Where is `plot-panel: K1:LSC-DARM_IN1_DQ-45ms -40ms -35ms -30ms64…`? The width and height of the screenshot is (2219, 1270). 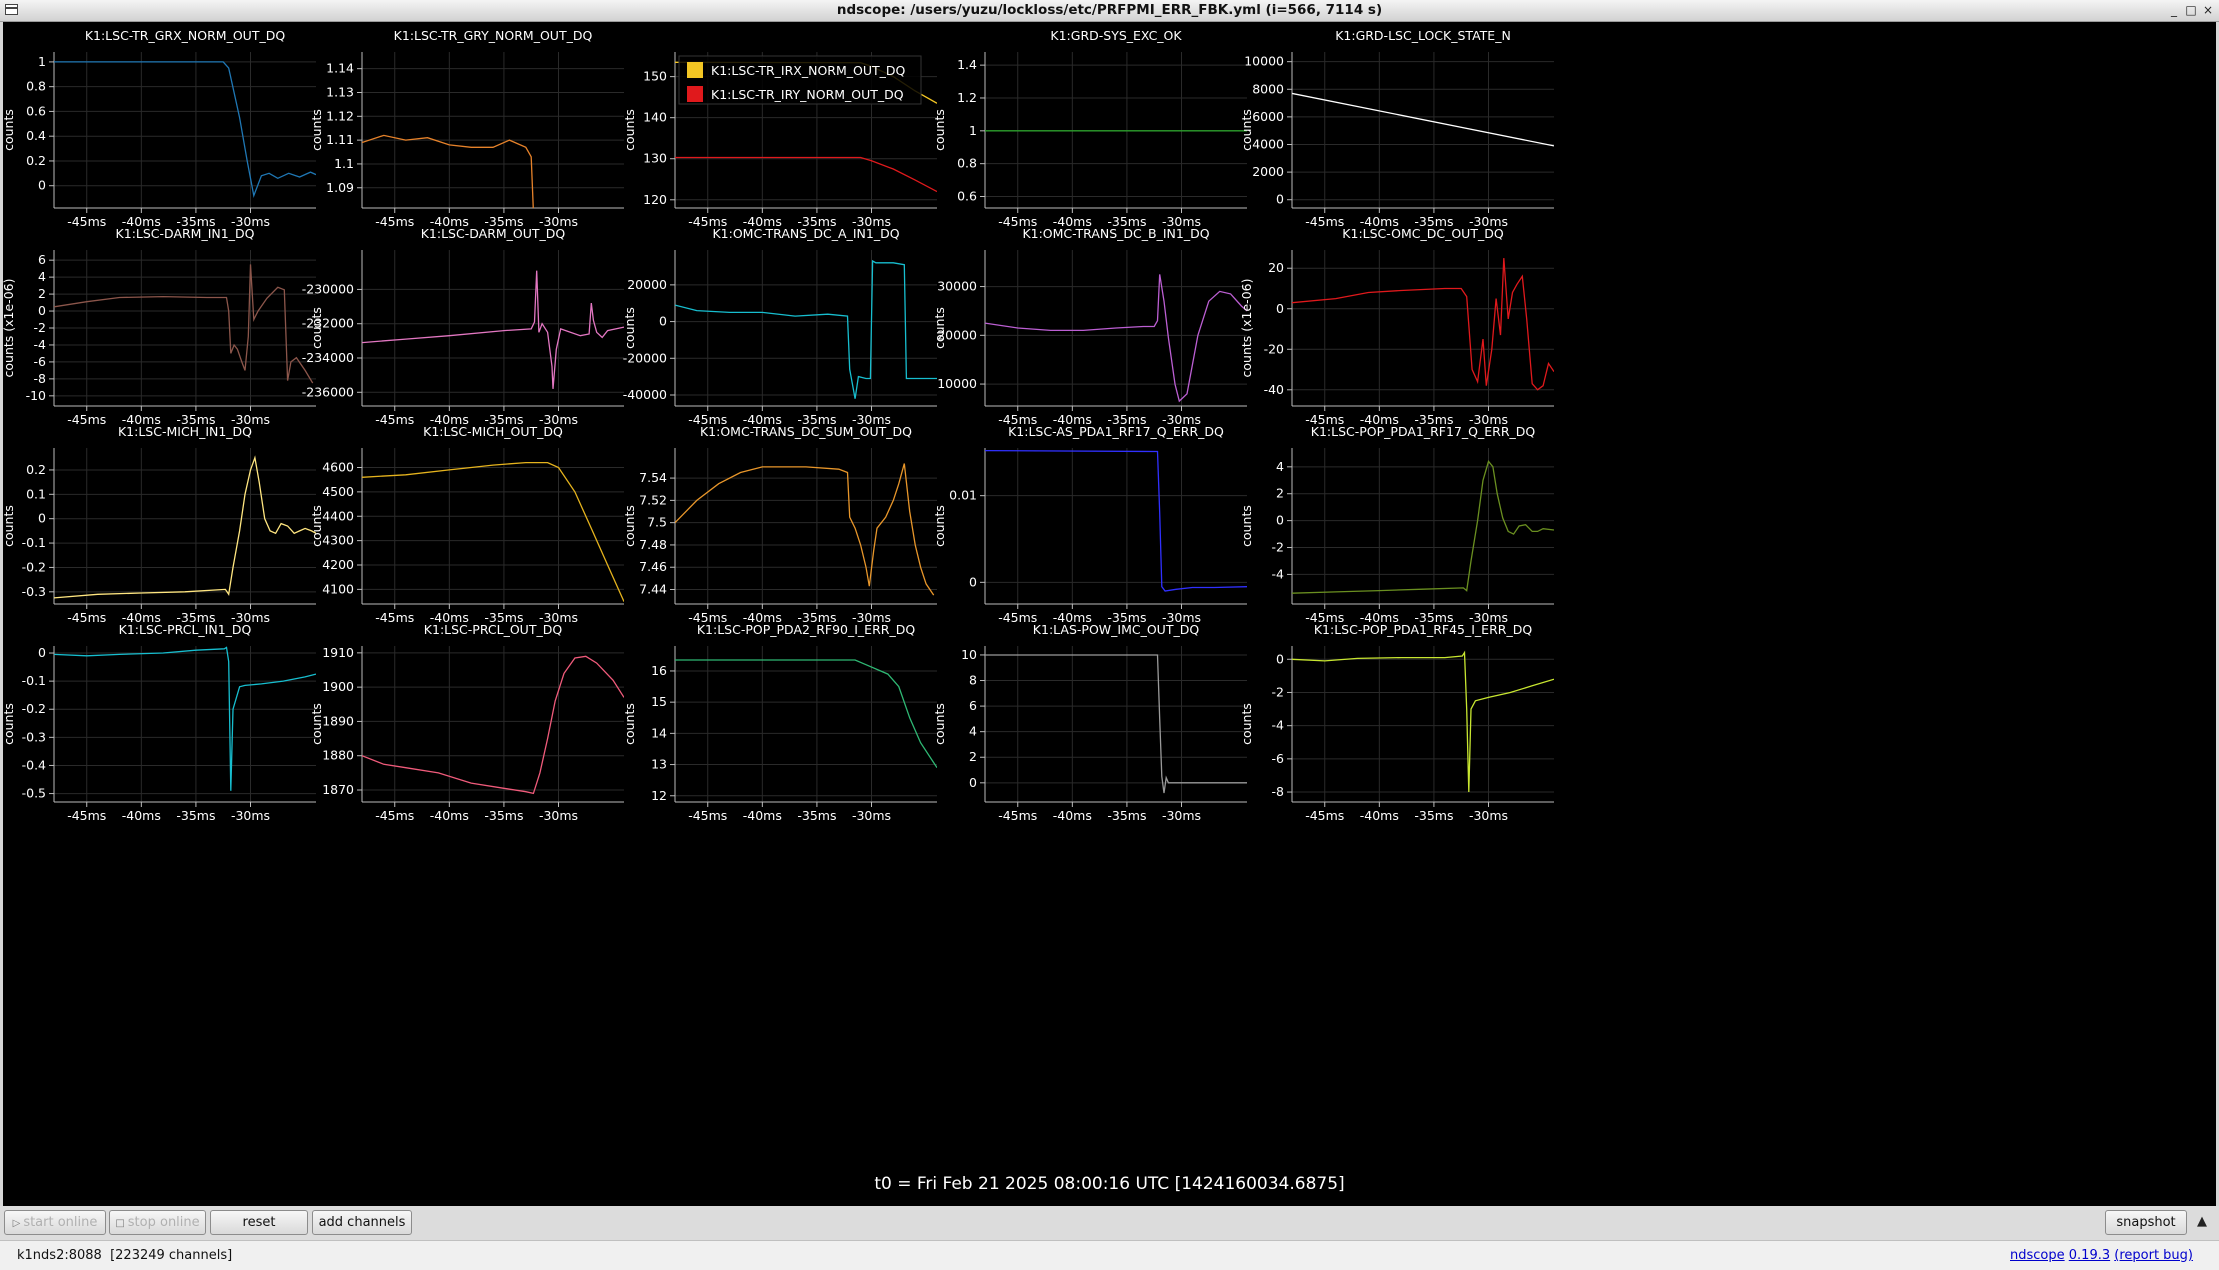
plot-panel: K1:LSC-DARM_IN1_DQ-45ms -40ms -35ms -30ms64… is located at coordinates (159, 326).